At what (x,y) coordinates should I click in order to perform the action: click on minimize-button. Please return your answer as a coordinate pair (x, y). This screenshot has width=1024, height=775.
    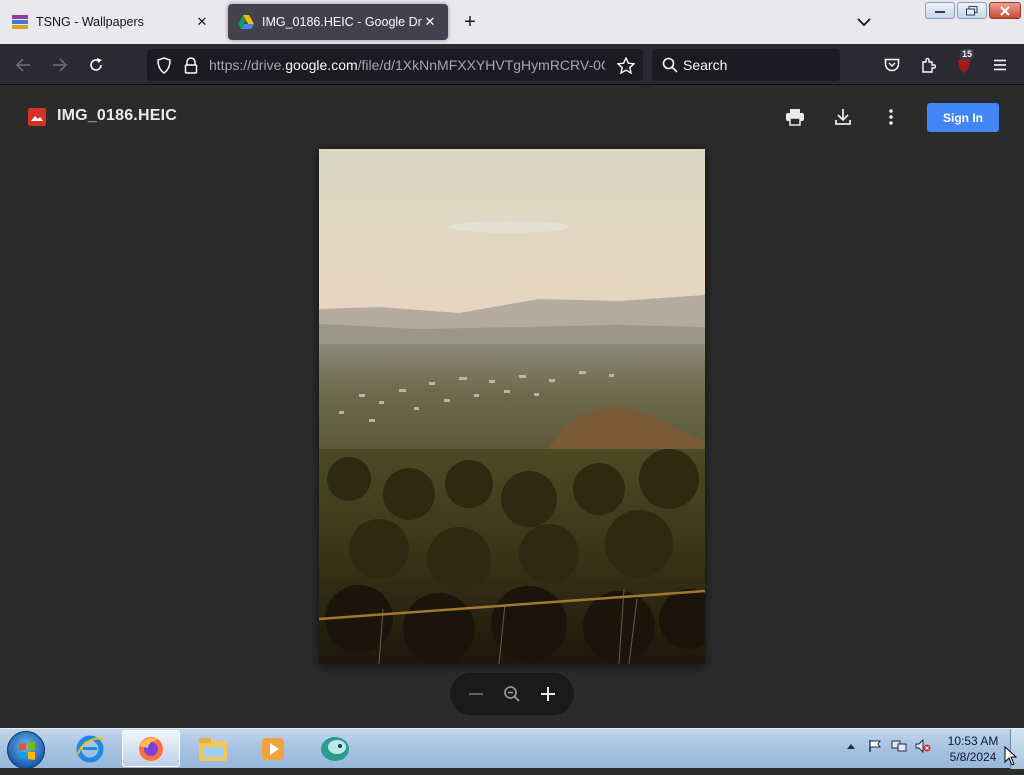
    Looking at the image, I should click on (940, 10).